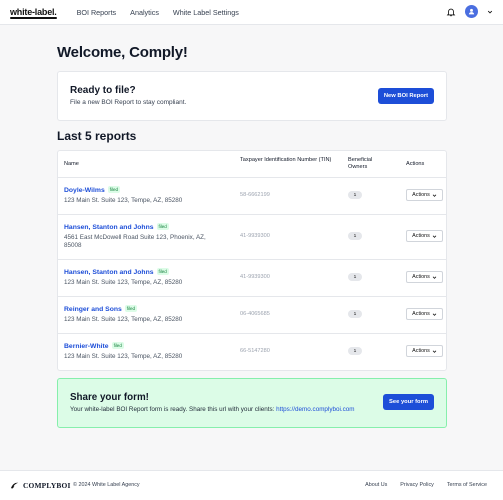  I want to click on footer-link-privacy-policy: Privacy Policy, so click(417, 485).